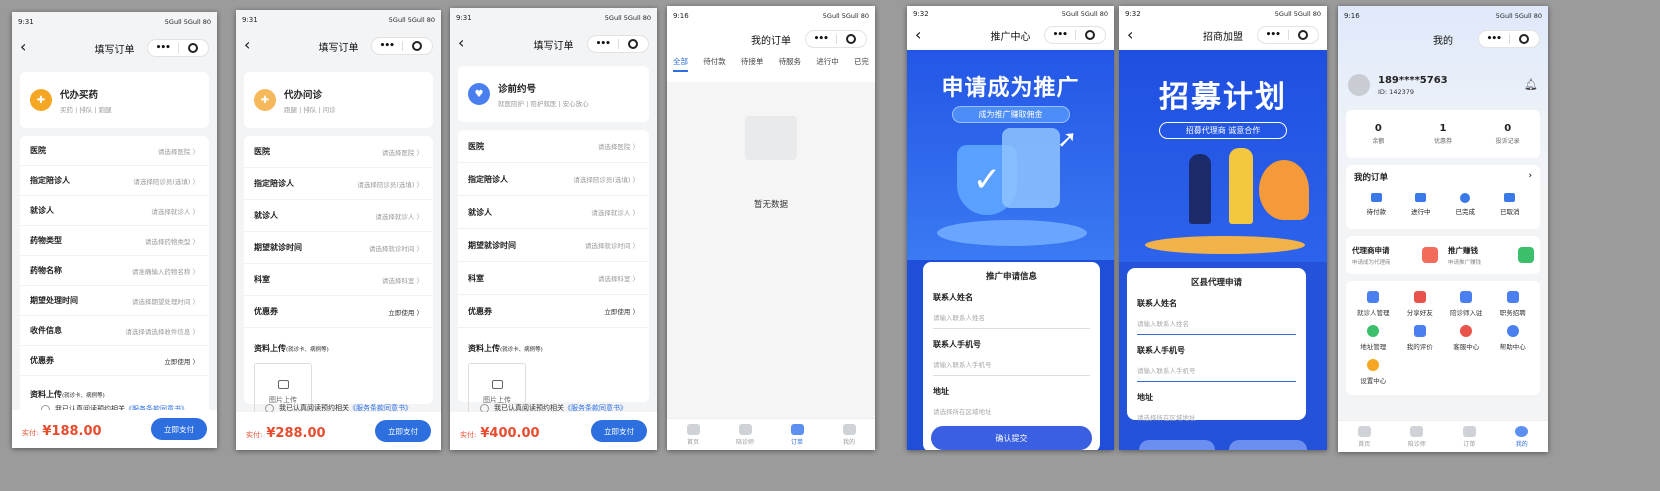 The height and width of the screenshot is (491, 1660). Describe the element at coordinates (1510, 204) in the screenshot. I see `order-cancelled: 已取消` at that location.